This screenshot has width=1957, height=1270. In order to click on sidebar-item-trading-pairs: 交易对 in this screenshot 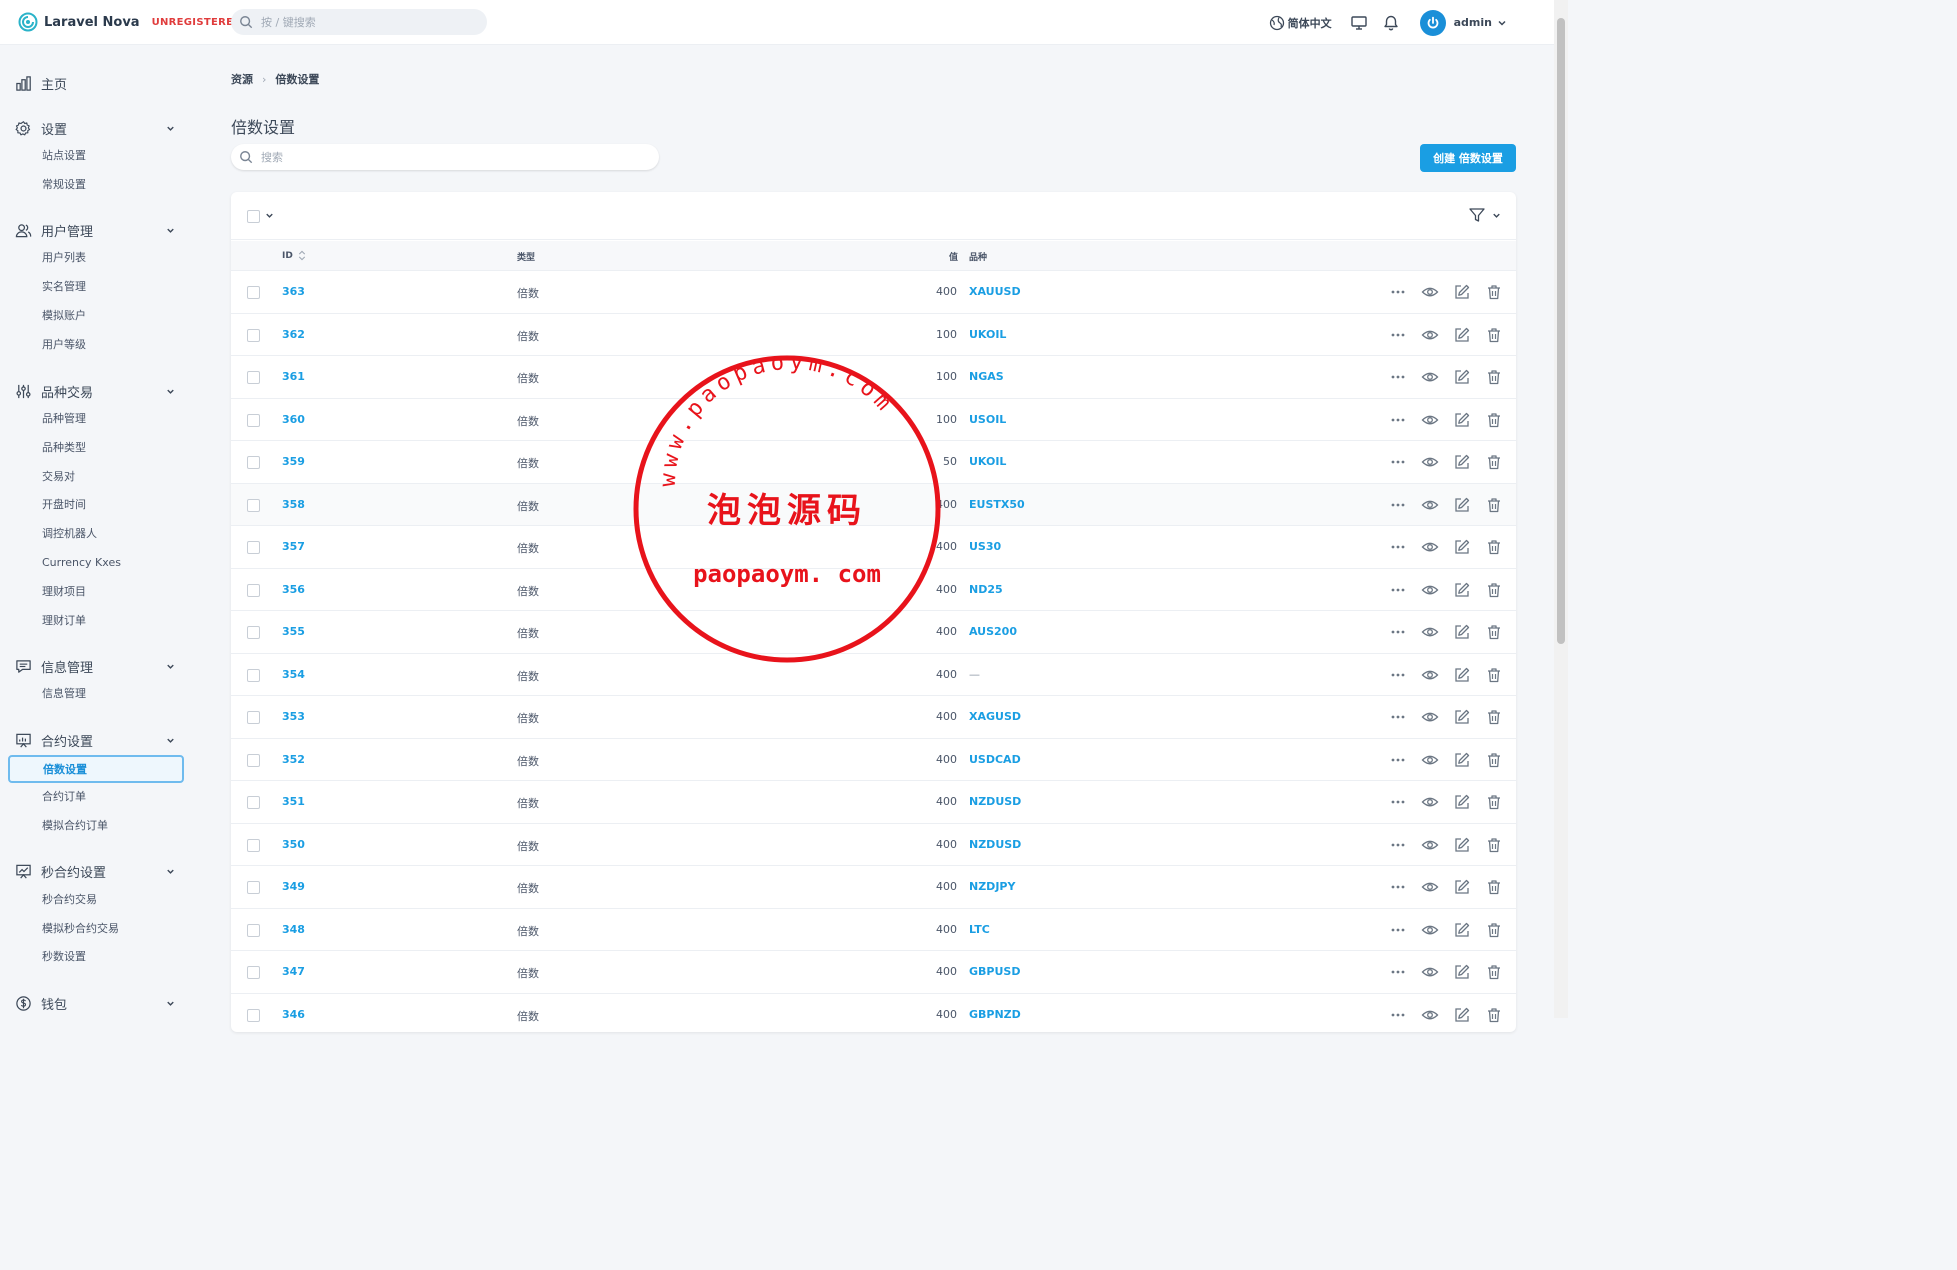, I will do `click(58, 477)`.